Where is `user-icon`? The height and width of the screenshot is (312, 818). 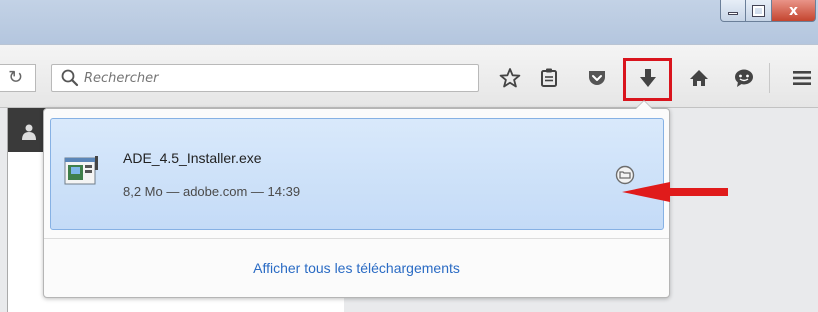
user-icon is located at coordinates (29, 132).